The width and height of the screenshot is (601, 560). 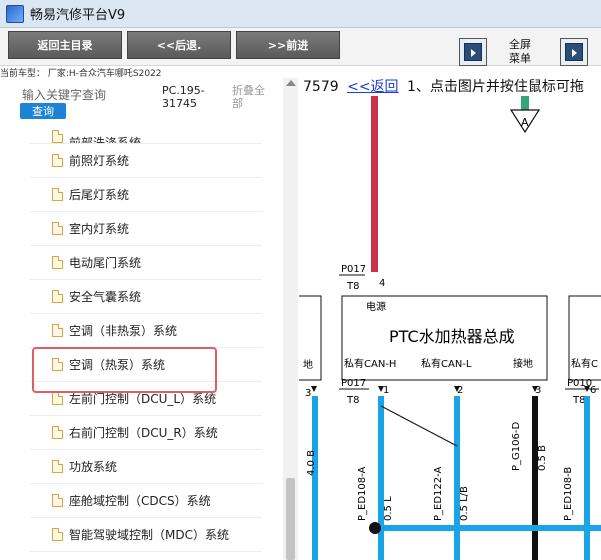 I want to click on diagram-number: 7579, so click(x=321, y=87).